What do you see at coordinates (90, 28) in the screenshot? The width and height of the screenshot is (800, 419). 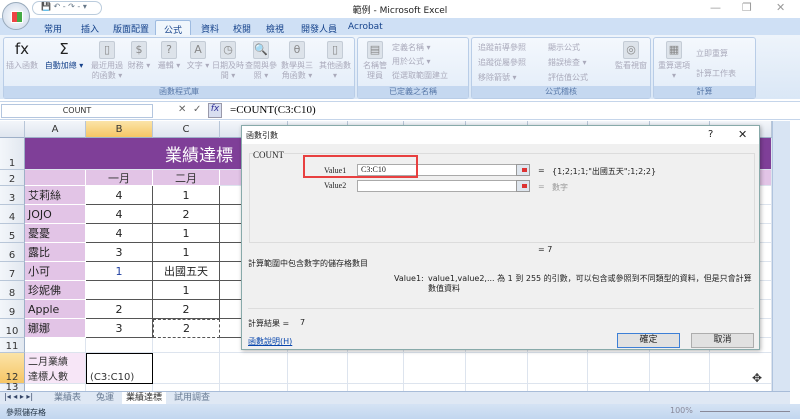 I see `tab-1: 插入` at bounding box center [90, 28].